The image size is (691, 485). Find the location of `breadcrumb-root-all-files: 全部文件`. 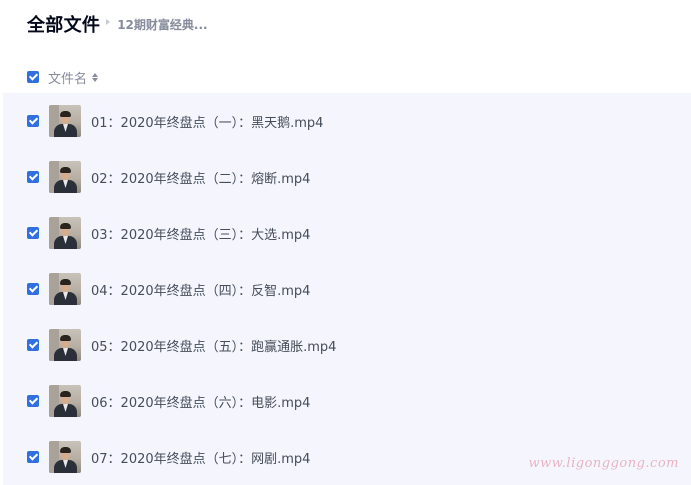

breadcrumb-root-all-files: 全部文件 is located at coordinates (63, 24).